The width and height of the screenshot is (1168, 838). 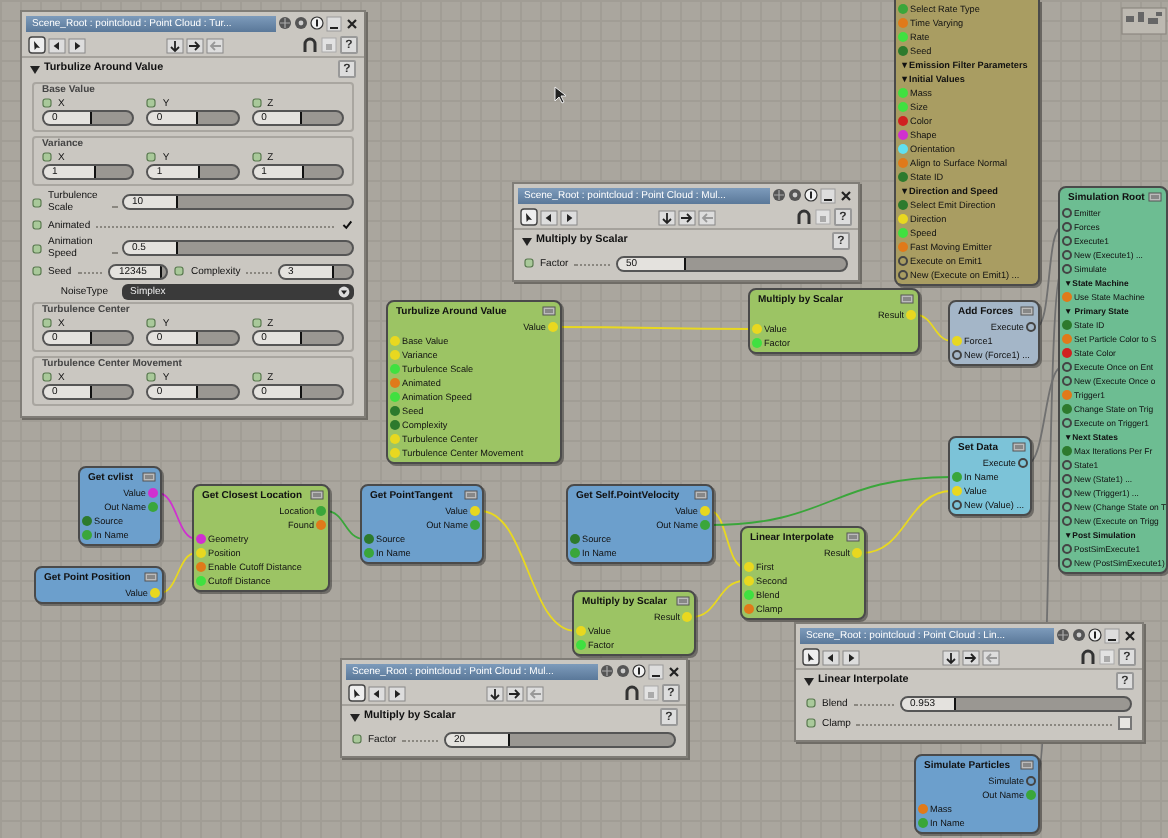 I want to click on pointer-tool-icon, so click(x=357, y=693).